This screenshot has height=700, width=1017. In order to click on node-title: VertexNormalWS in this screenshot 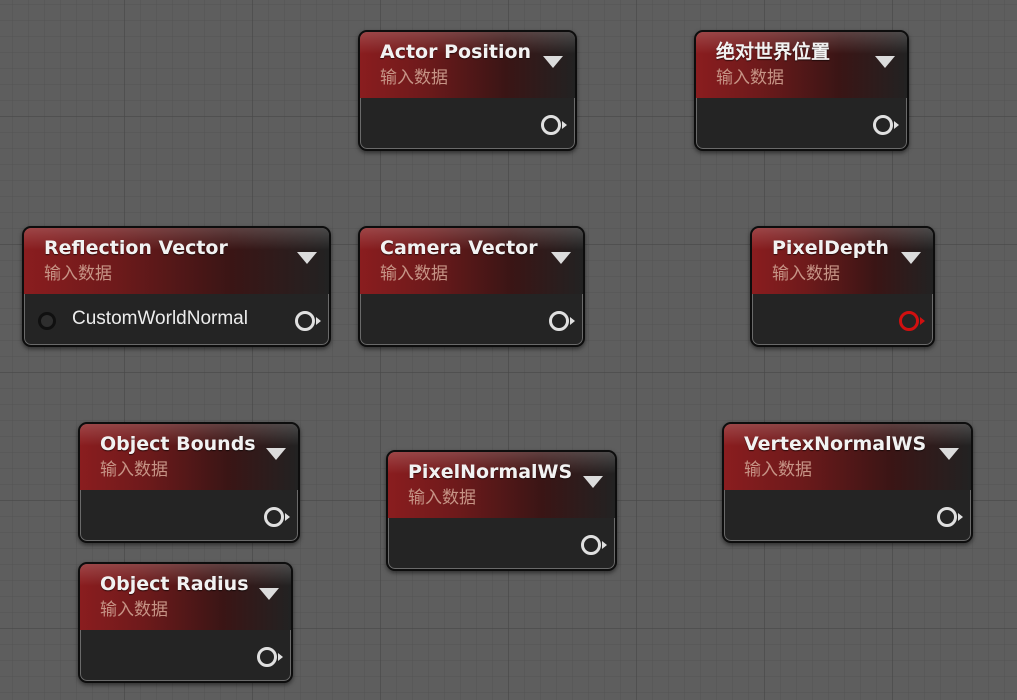, I will do `click(835, 444)`.